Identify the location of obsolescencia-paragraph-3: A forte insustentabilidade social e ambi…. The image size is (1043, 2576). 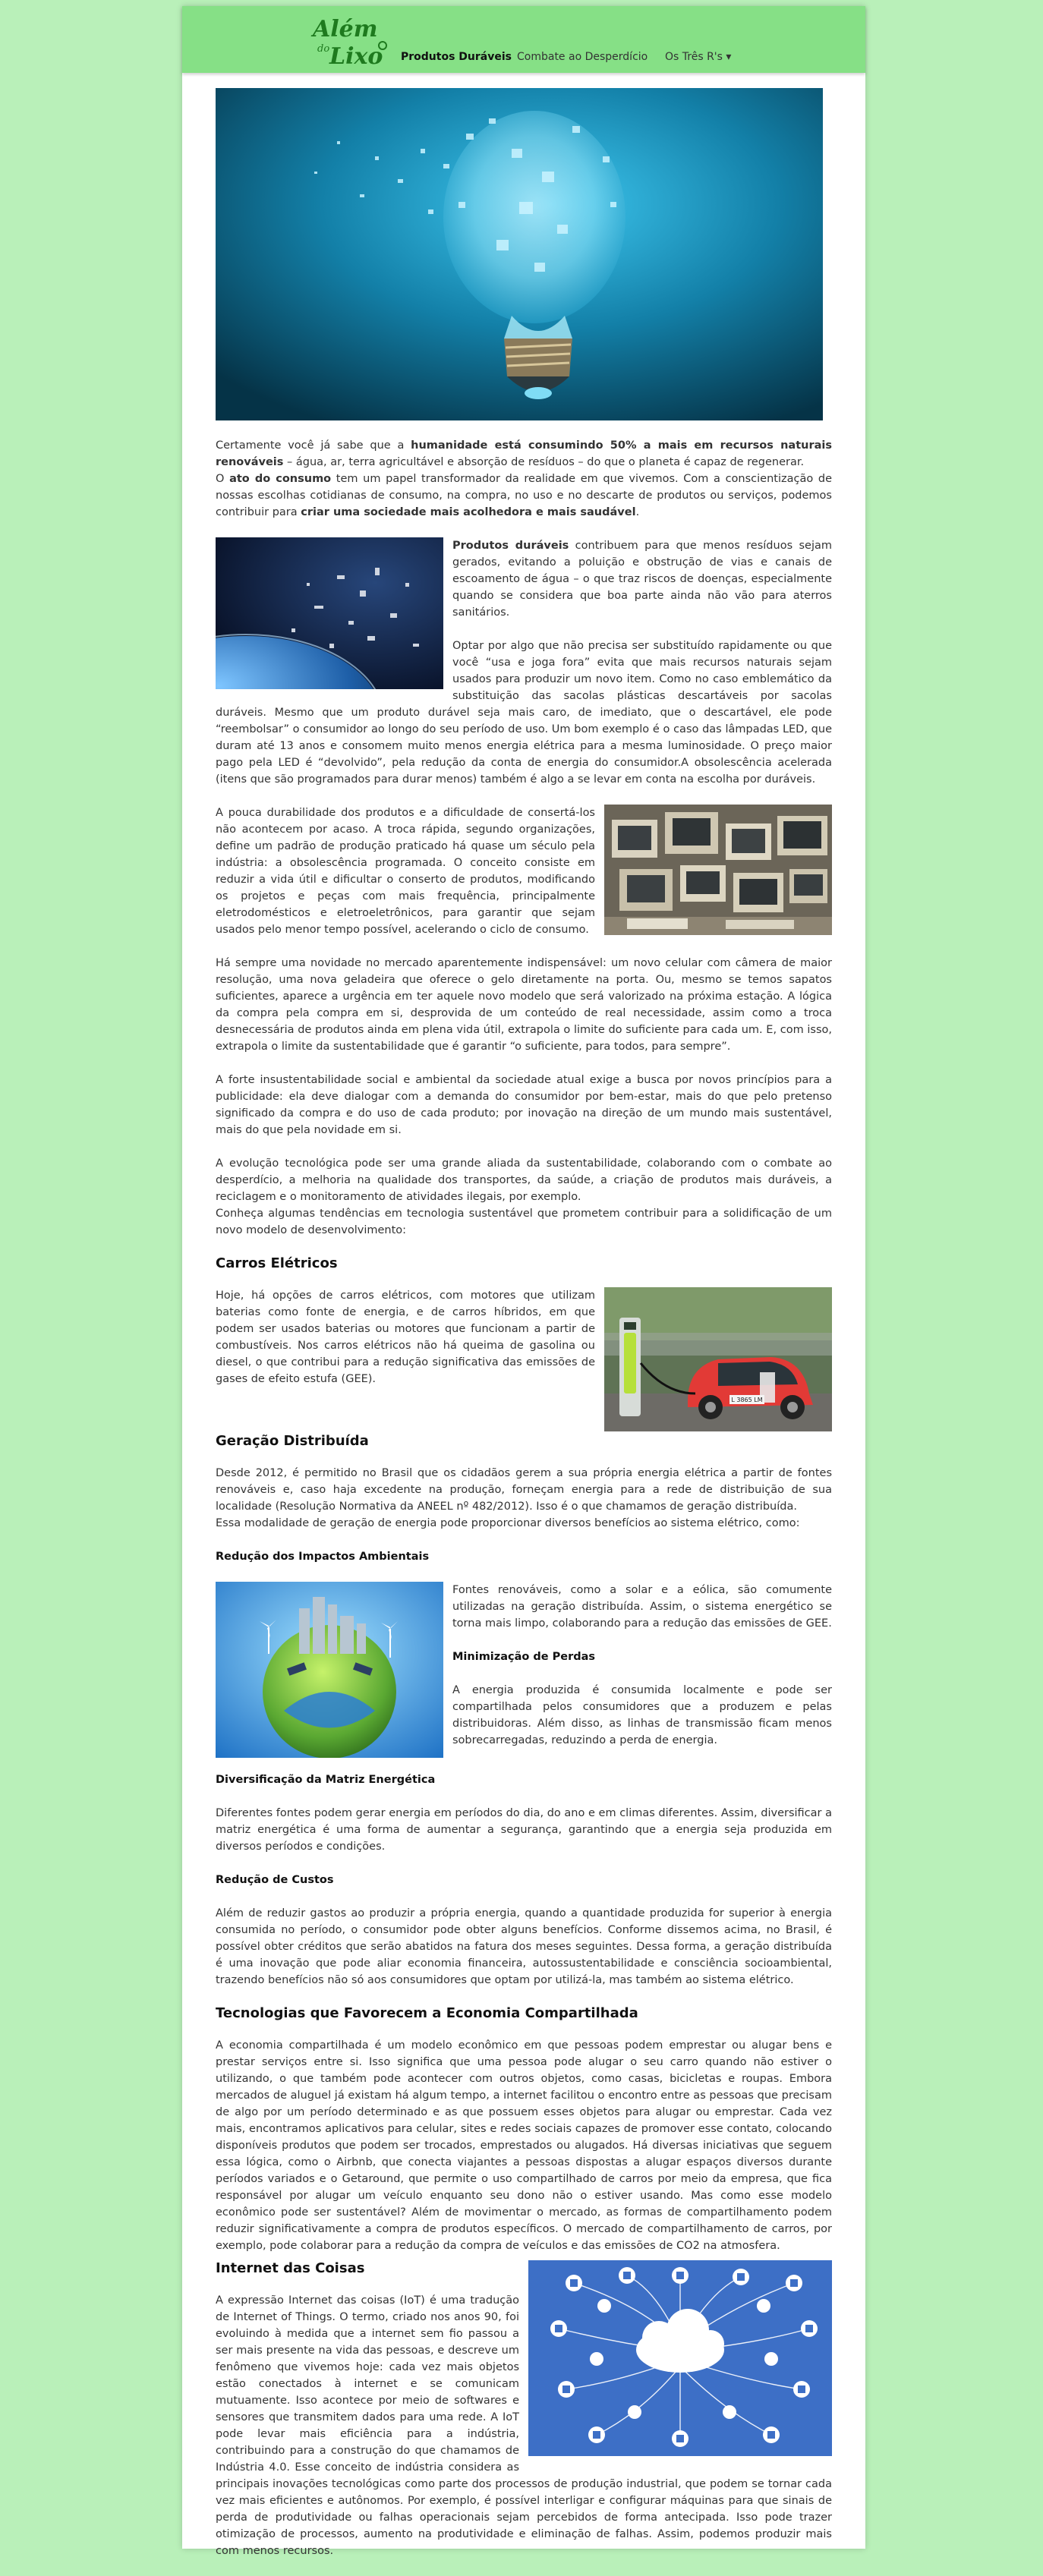
(524, 1105).